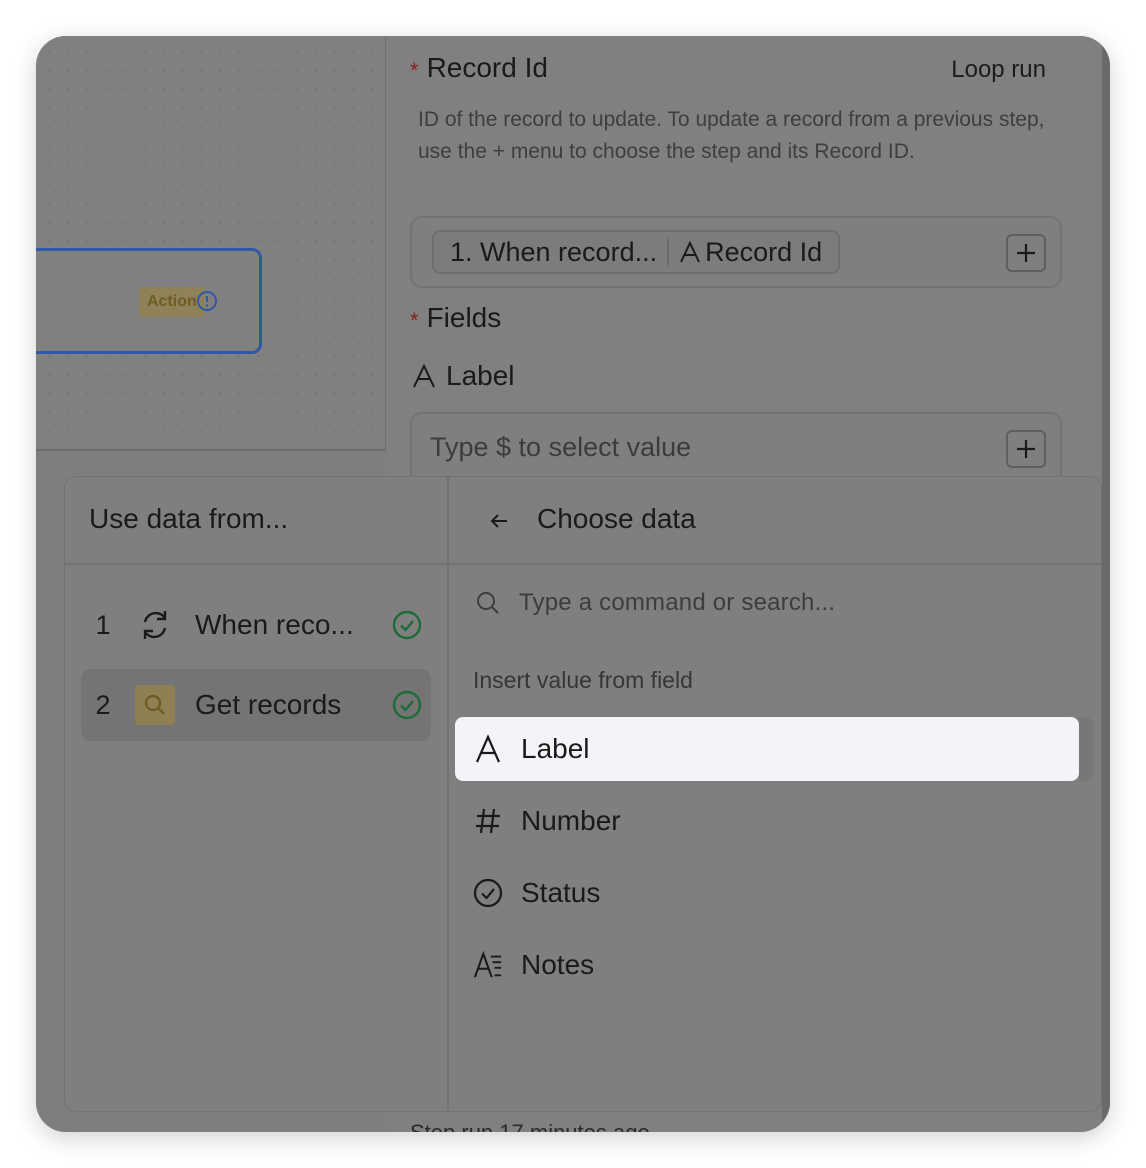 This screenshot has width=1146, height=1168. What do you see at coordinates (775, 521) in the screenshot?
I see `choose-data-header: Choose data` at bounding box center [775, 521].